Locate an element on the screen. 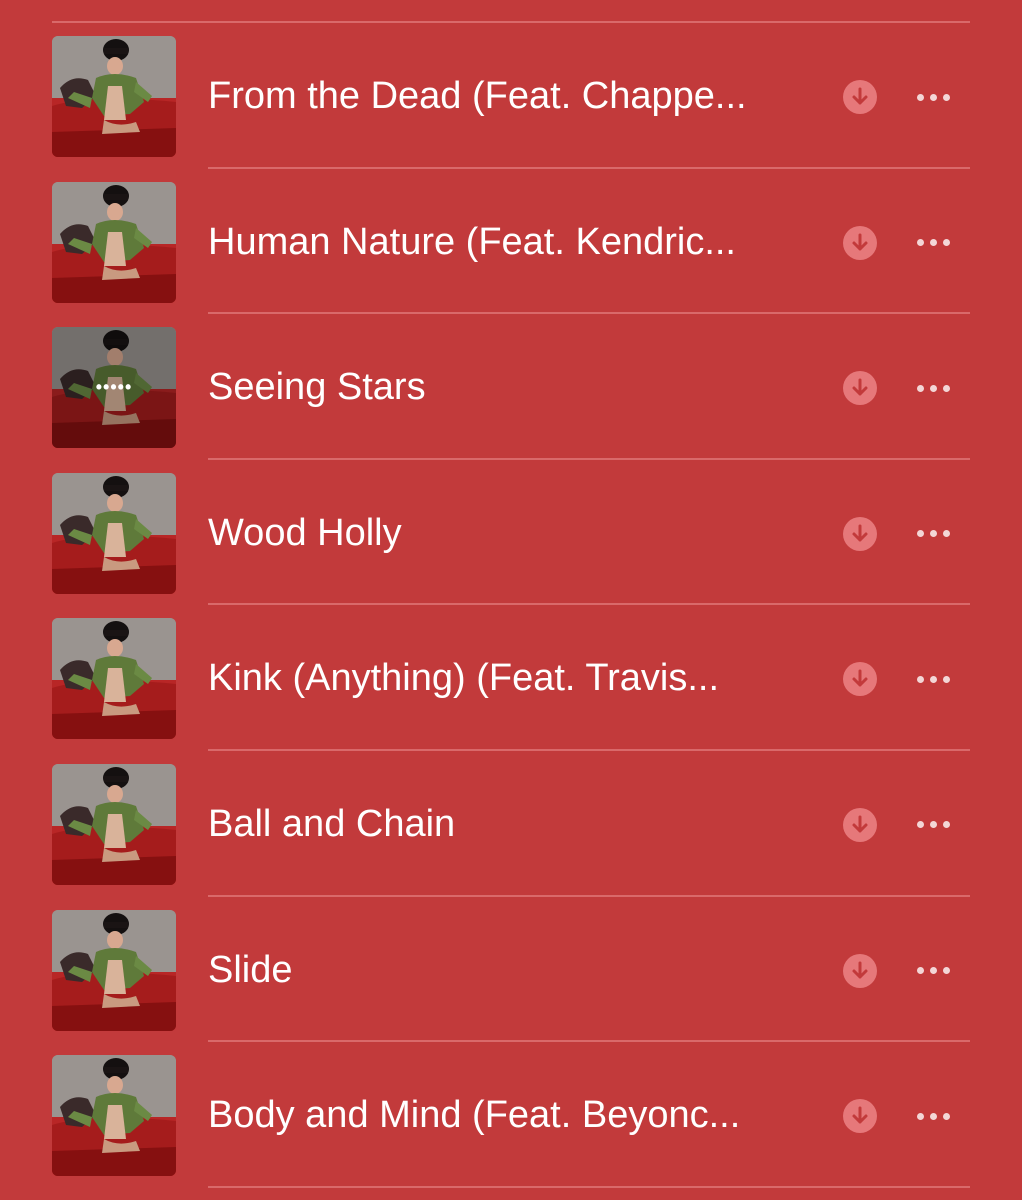 Image resolution: width=1022 pixels, height=1200 pixels. track-row-6: ••••• Ball and Chain is located at coordinates (511, 824).